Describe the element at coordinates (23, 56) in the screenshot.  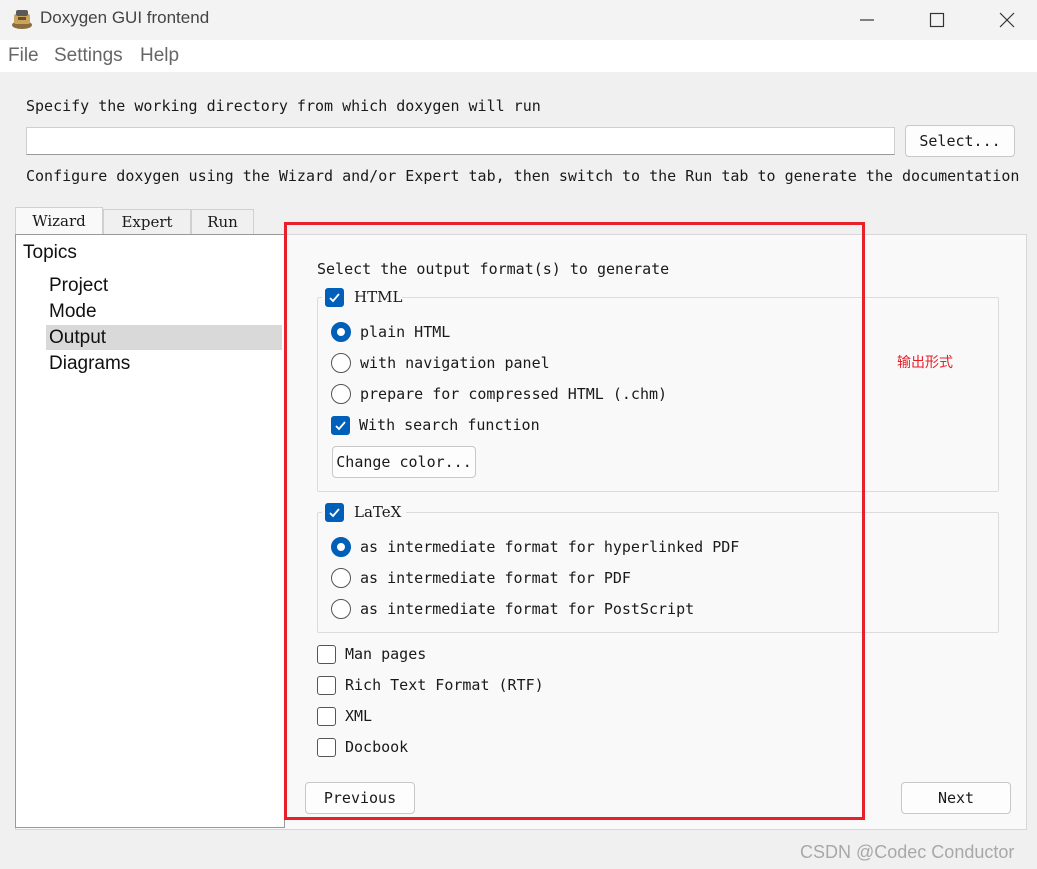
I see `menu-file: File` at that location.